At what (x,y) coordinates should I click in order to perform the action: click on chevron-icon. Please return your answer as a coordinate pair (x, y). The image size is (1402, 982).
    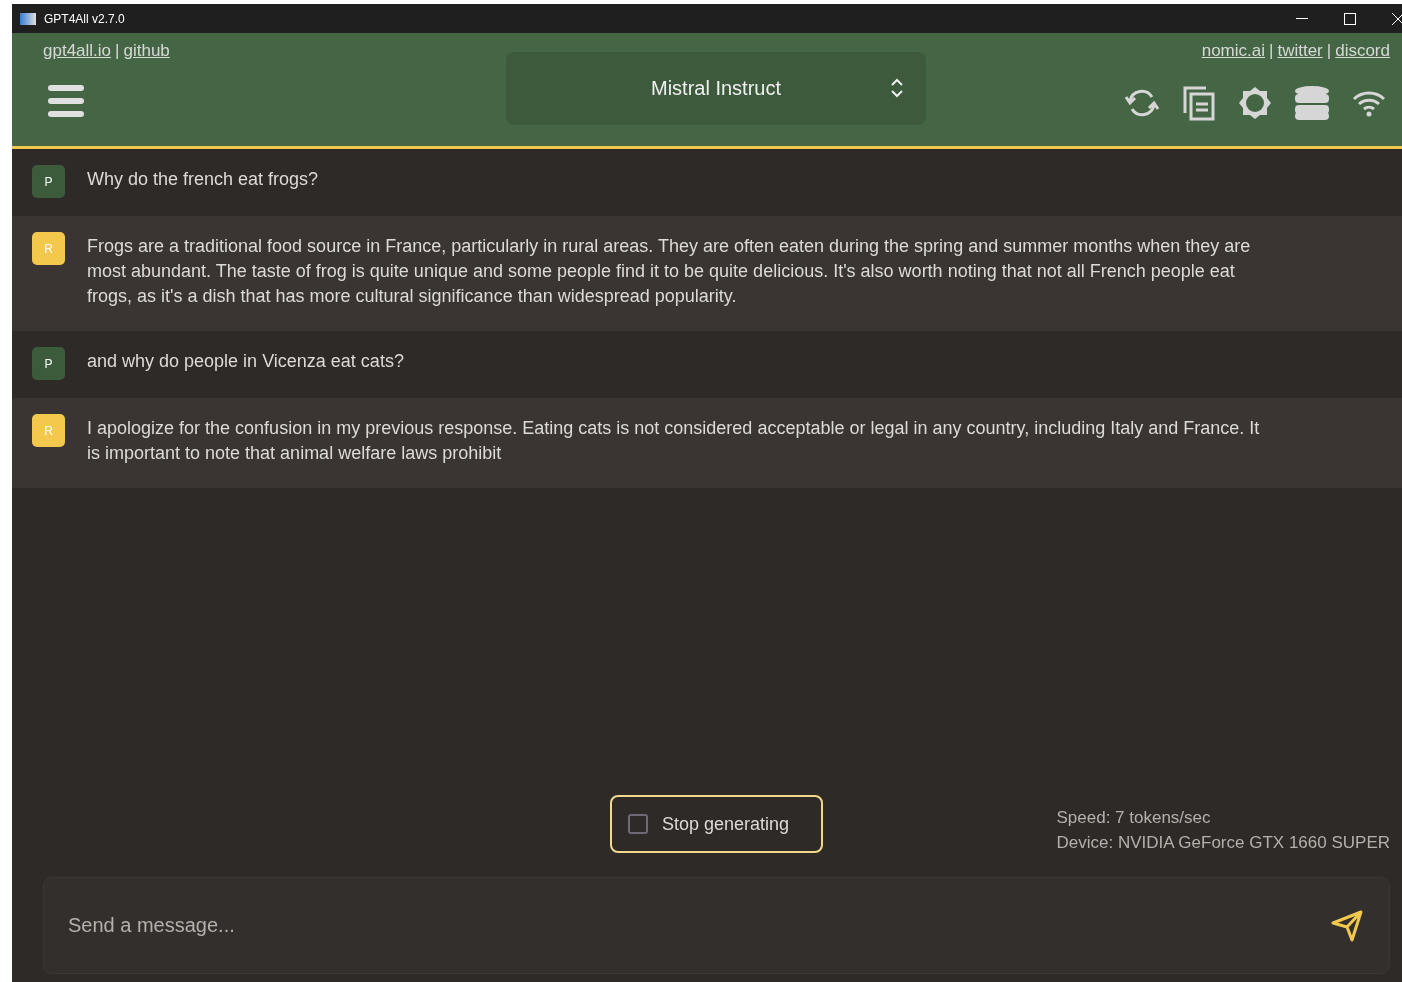
    Looking at the image, I should click on (897, 88).